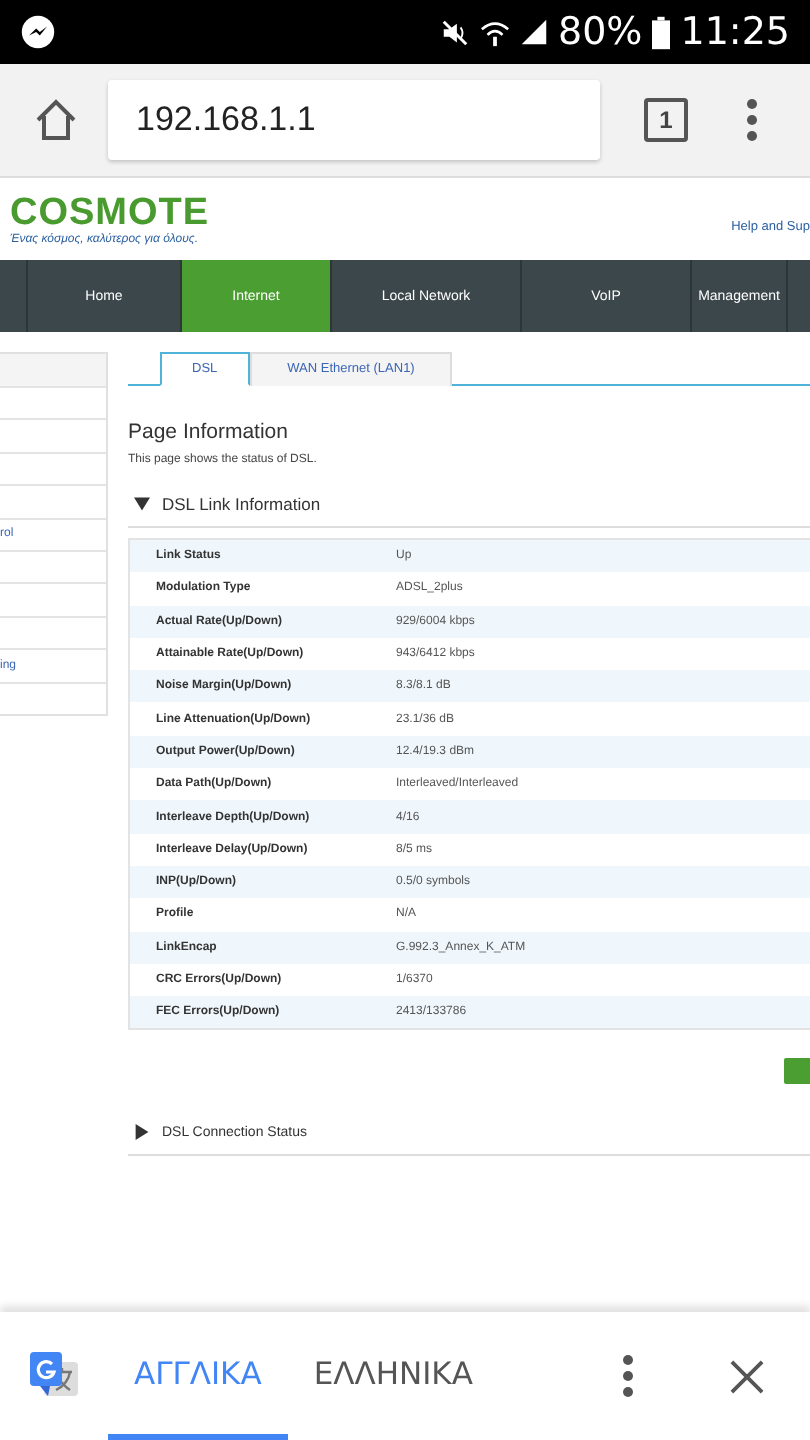 This screenshot has width=810, height=1440. What do you see at coordinates (110, 213) in the screenshot?
I see `logo: COSMOTE` at bounding box center [110, 213].